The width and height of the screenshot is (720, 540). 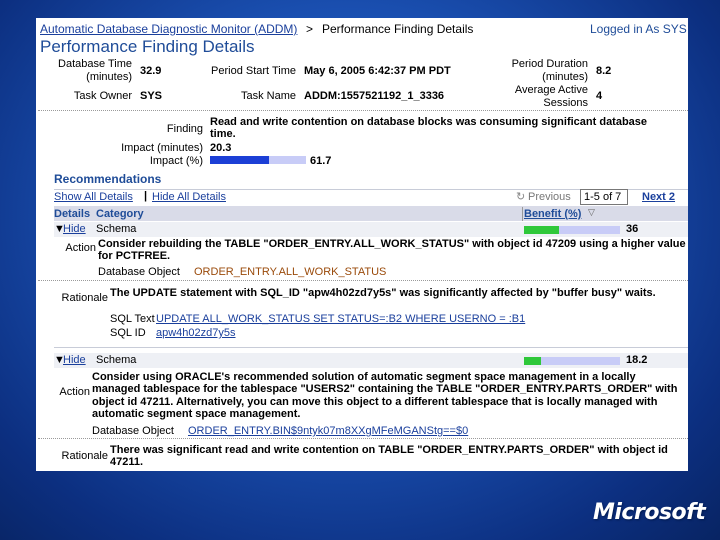 What do you see at coordinates (591, 212) in the screenshot?
I see `sort-desc-icon: ▽` at bounding box center [591, 212].